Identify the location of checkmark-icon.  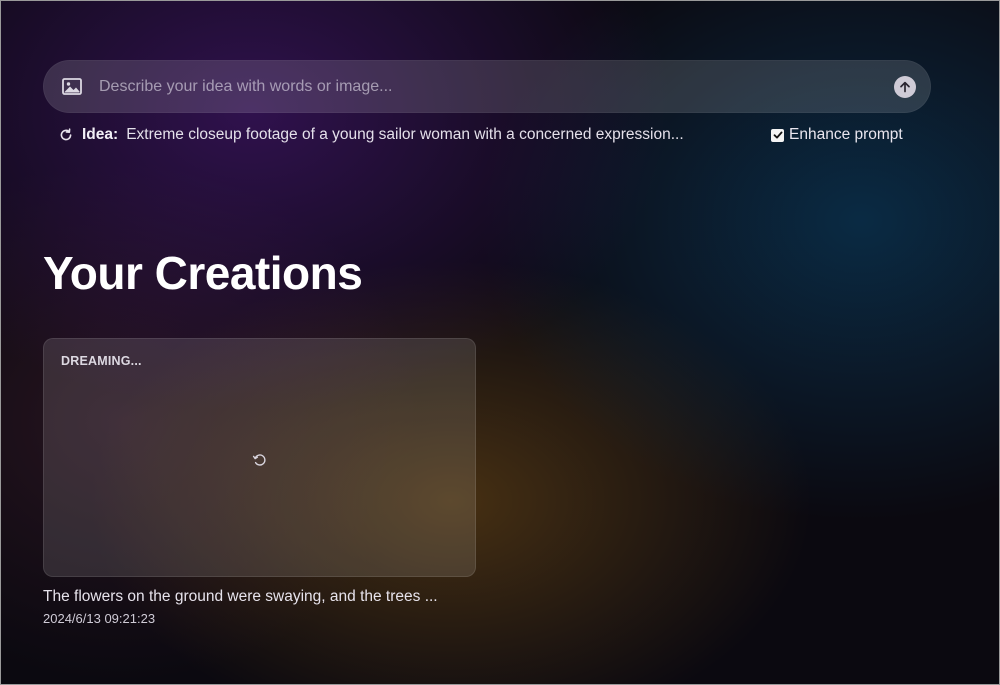
(777, 135).